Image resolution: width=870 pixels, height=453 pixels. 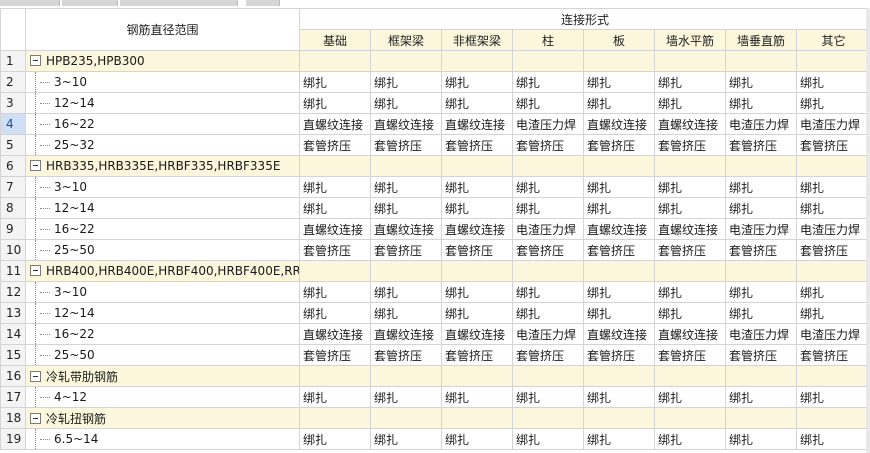 I want to click on table-group-row: 6 HRB335,HRB335E,HRBF335,HRBF335E, so click(x=435, y=166).